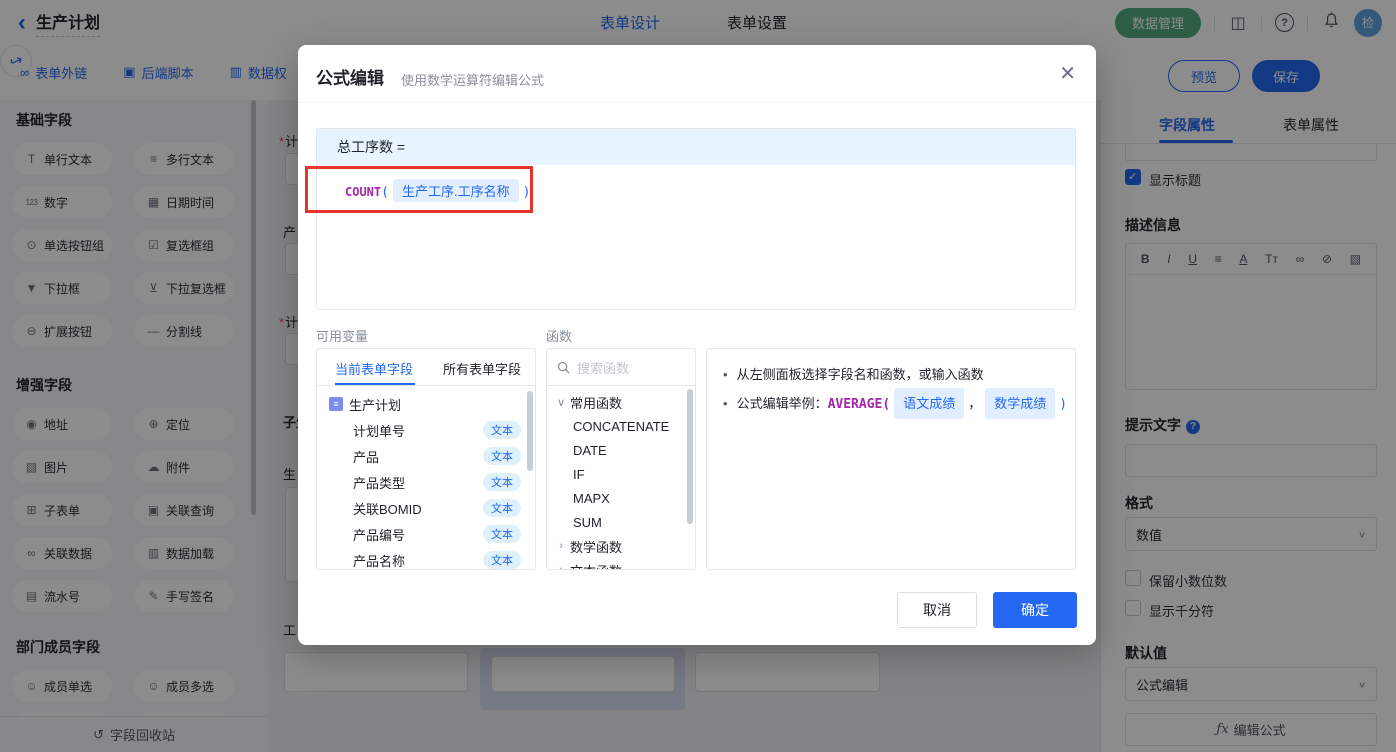 The width and height of the screenshot is (1396, 752). I want to click on variable-row: 关联BOMID 文本, so click(426, 508).